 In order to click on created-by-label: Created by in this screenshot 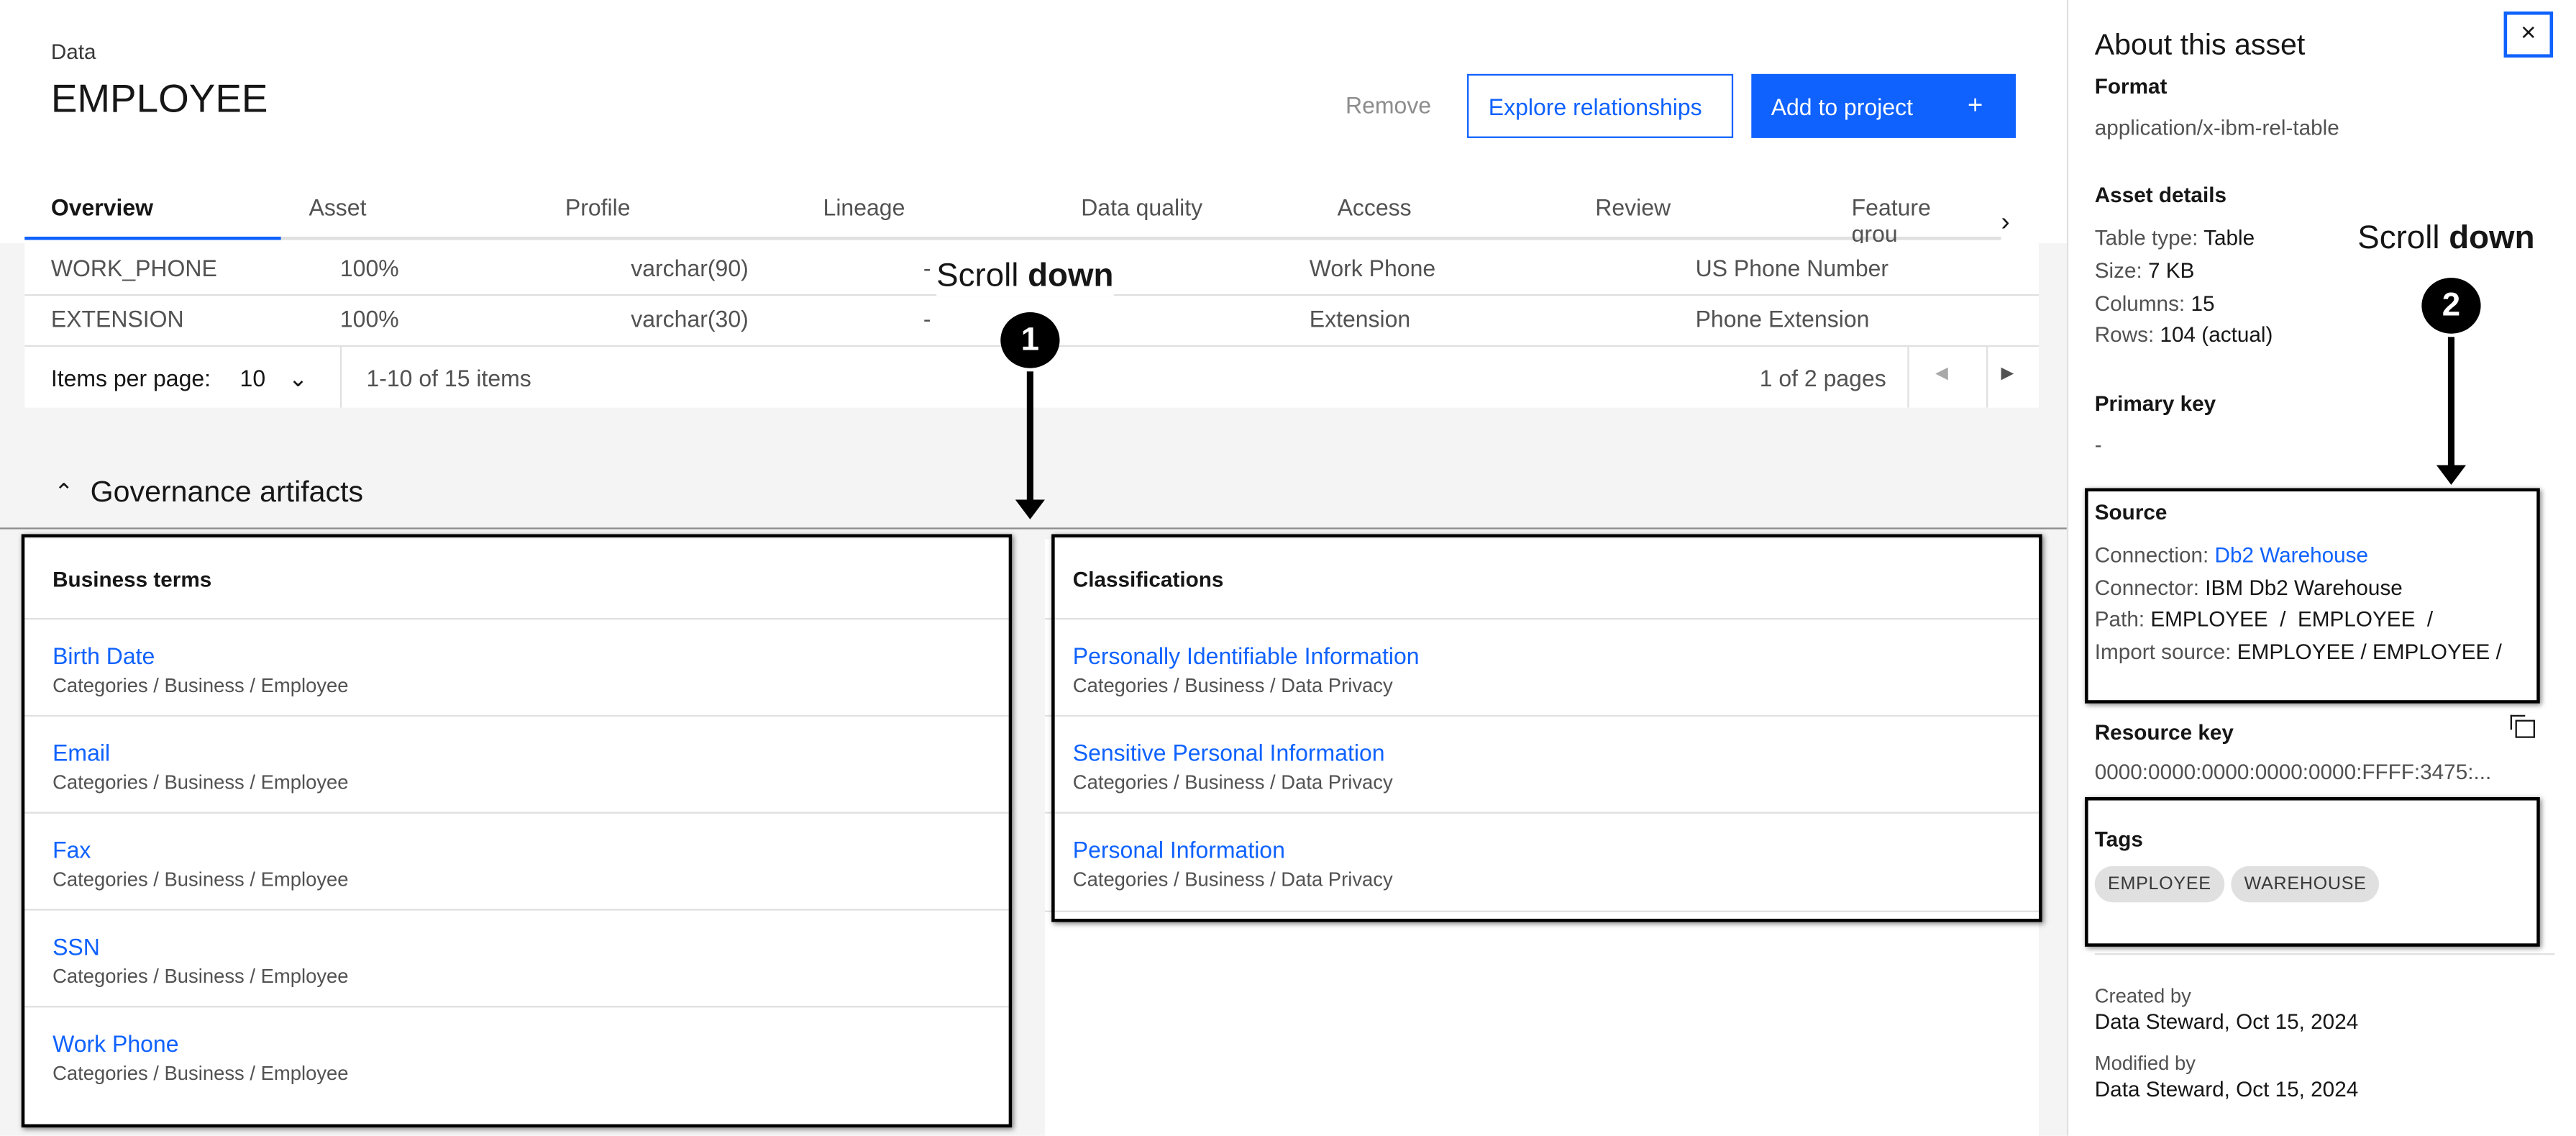, I will do `click(2142, 996)`.